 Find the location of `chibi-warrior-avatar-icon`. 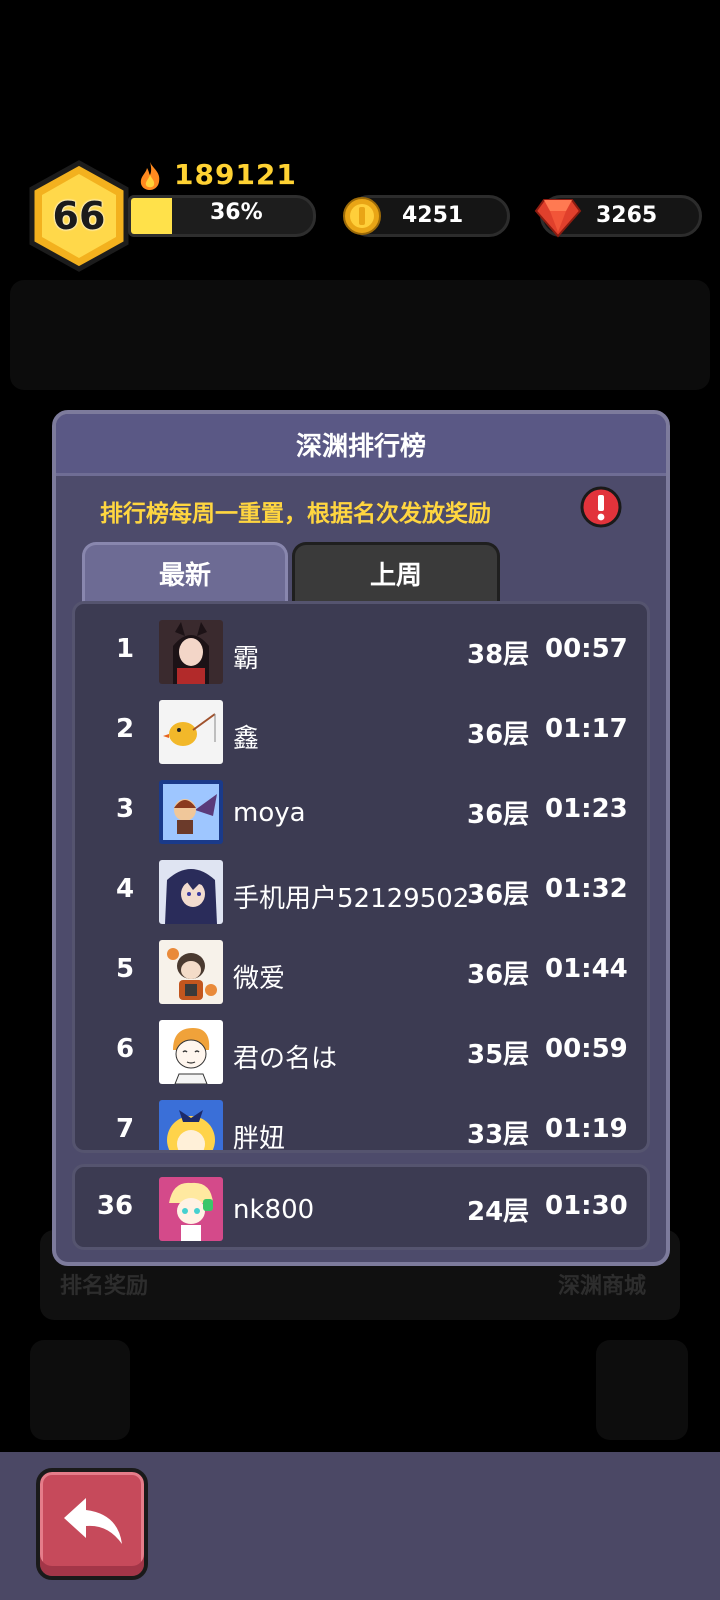

chibi-warrior-avatar-icon is located at coordinates (191, 972).